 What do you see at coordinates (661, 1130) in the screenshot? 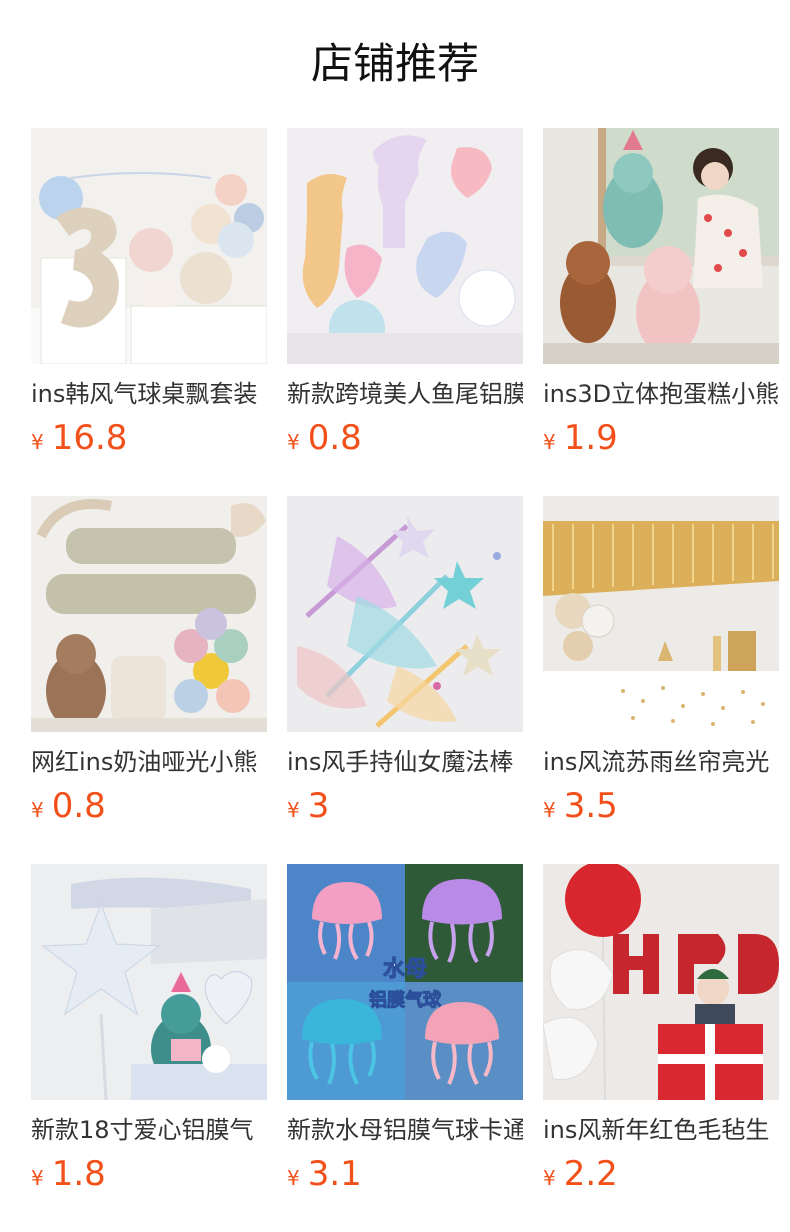
I see `product-name: ins风新年红色毛毡生` at bounding box center [661, 1130].